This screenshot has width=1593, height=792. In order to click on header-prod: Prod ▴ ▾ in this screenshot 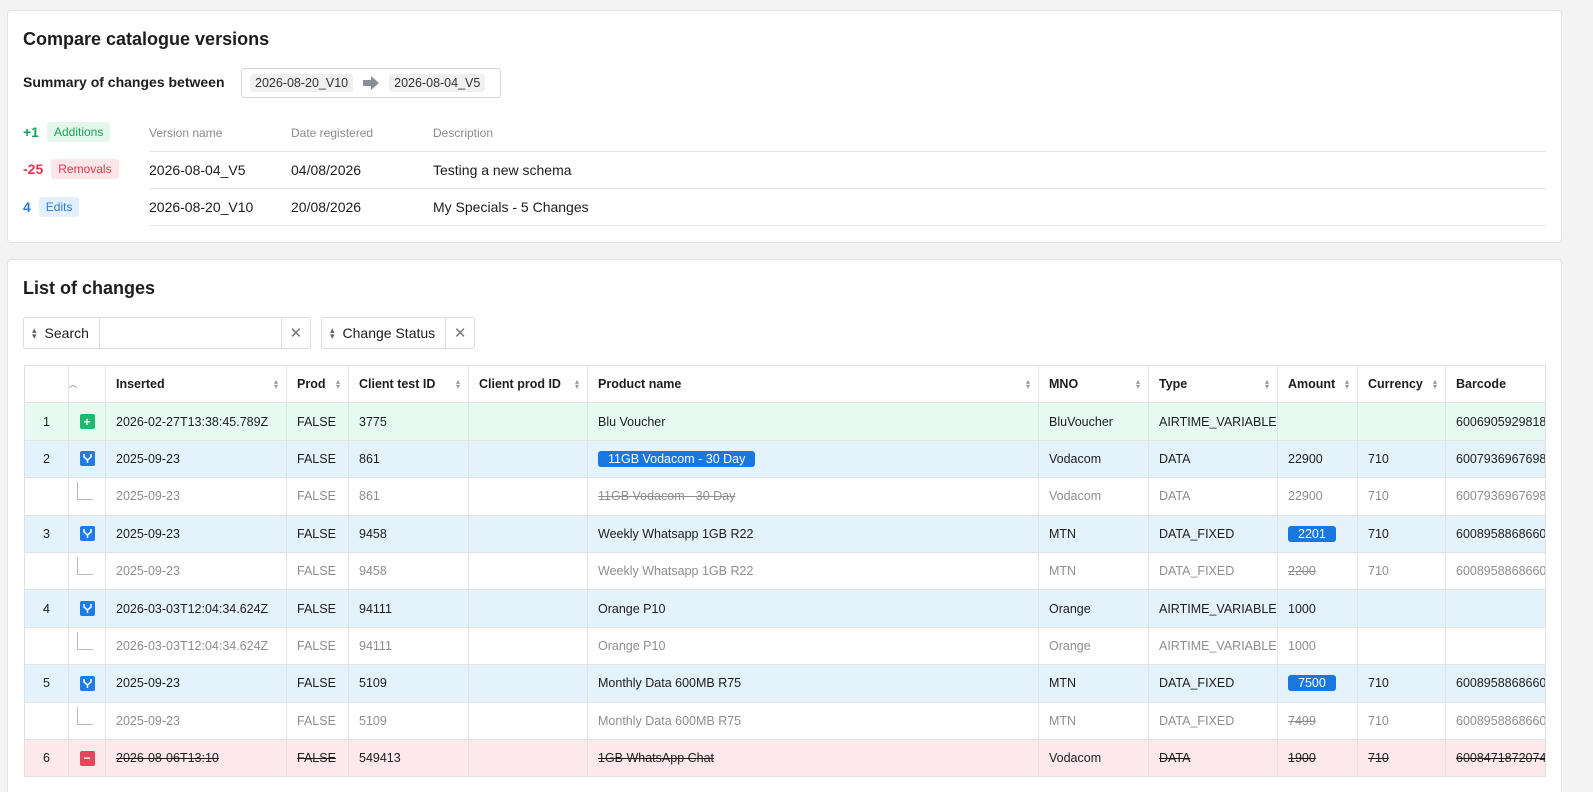, I will do `click(318, 384)`.